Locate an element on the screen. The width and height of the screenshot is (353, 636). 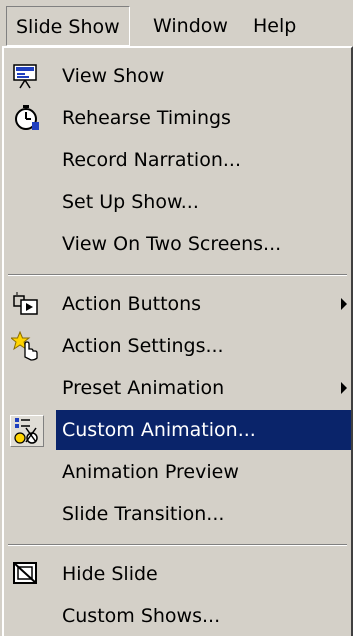
menu-window: Window is located at coordinates (190, 26).